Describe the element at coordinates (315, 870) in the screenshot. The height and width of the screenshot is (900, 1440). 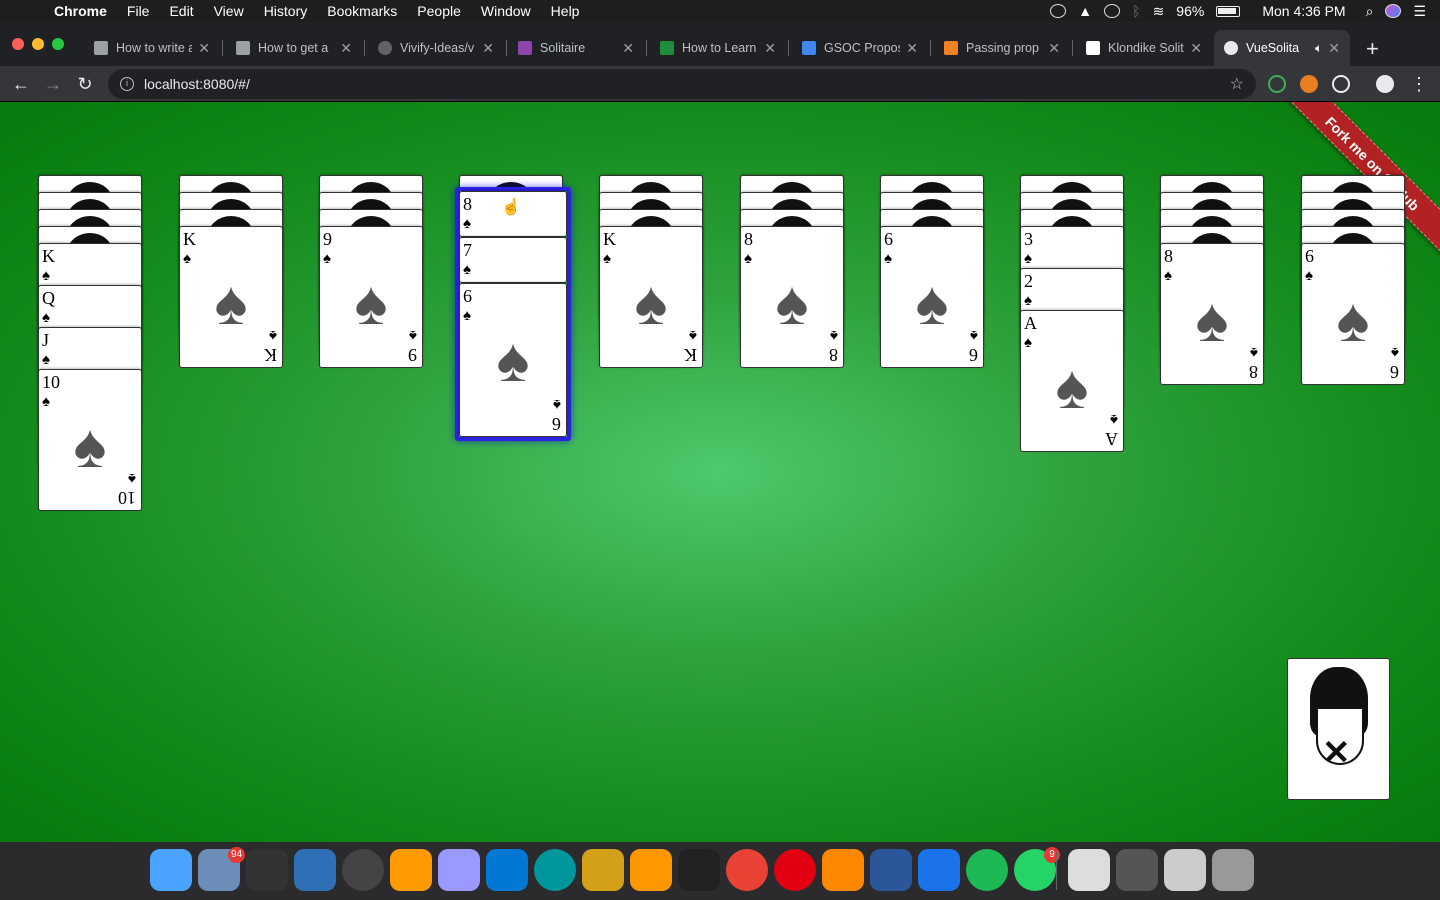
I see `mysql-workbench-dock-icon` at that location.